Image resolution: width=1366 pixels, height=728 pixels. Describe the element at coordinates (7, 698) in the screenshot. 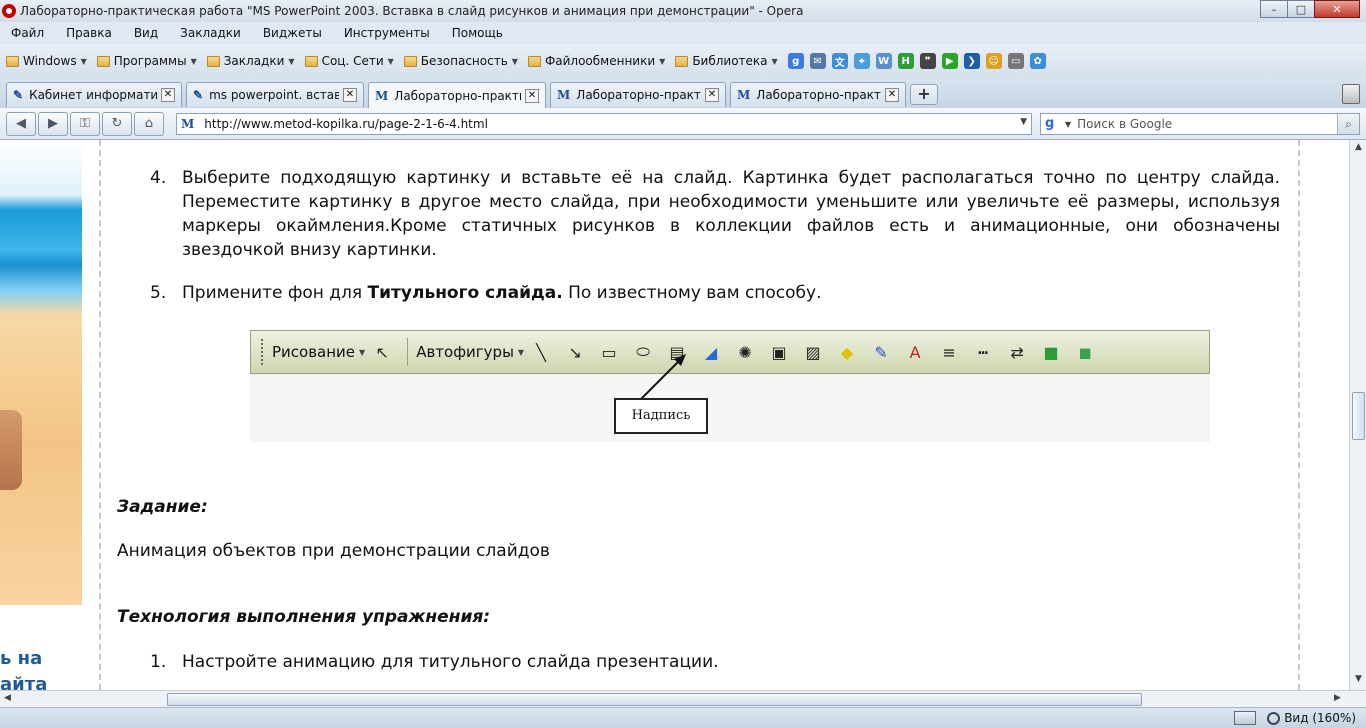

I see `scroll-left-icon: ◀` at that location.